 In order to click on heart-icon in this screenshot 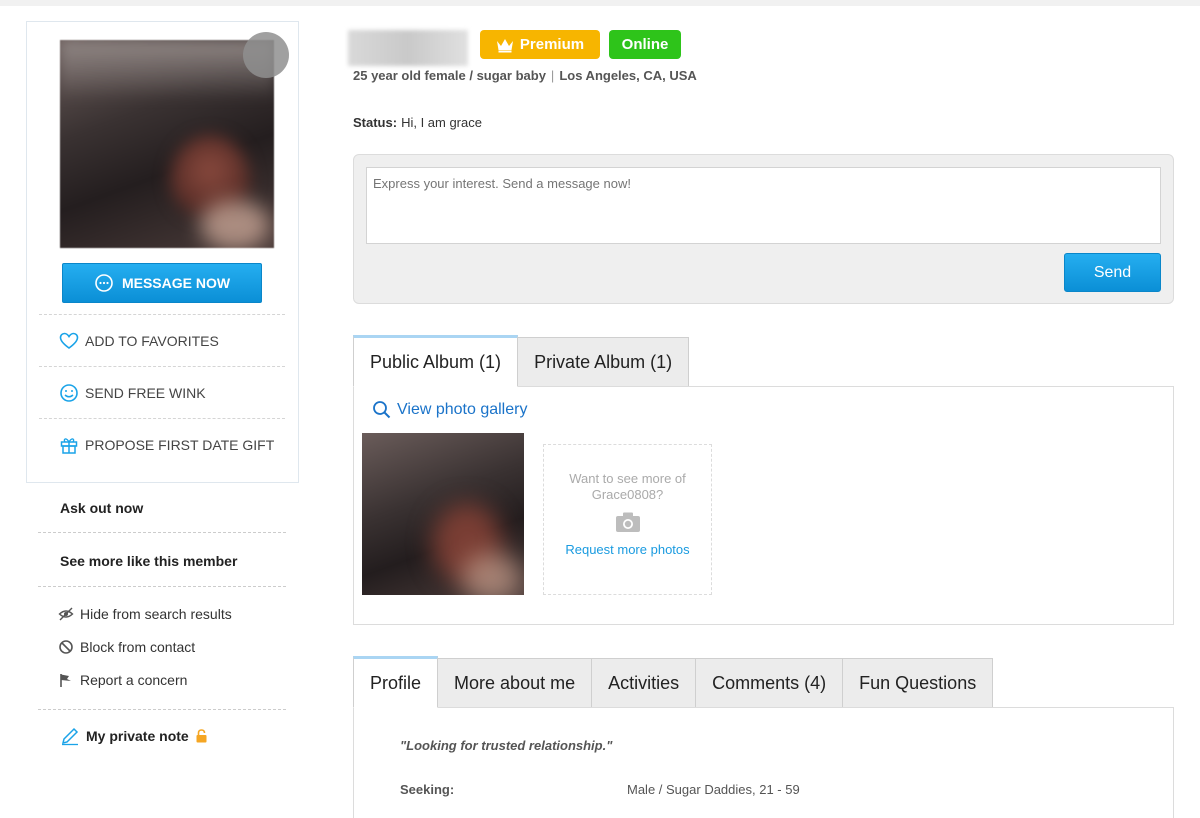, I will do `click(69, 340)`.